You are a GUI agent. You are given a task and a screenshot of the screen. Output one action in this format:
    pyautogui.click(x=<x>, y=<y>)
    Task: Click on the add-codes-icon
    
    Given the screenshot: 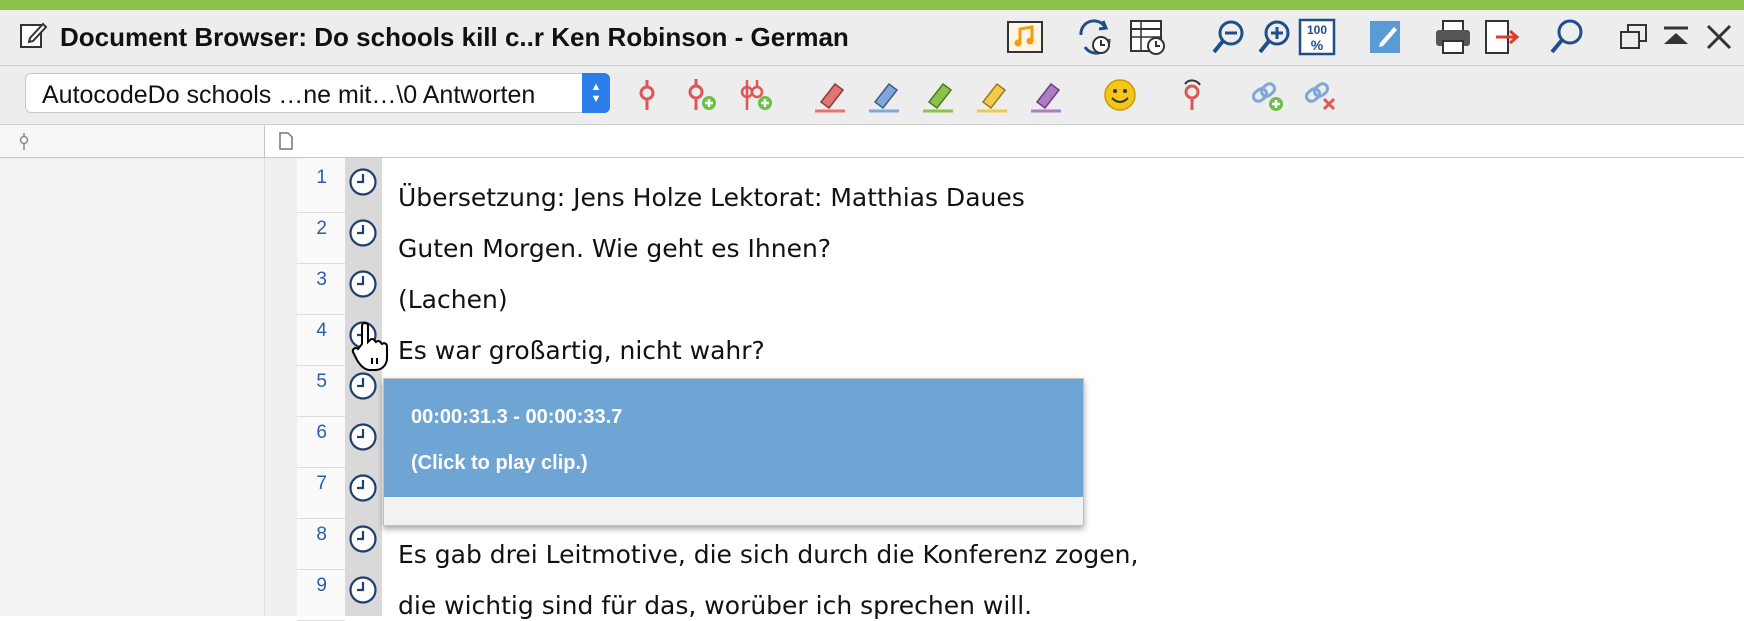 What is the action you would take?
    pyautogui.click(x=756, y=95)
    